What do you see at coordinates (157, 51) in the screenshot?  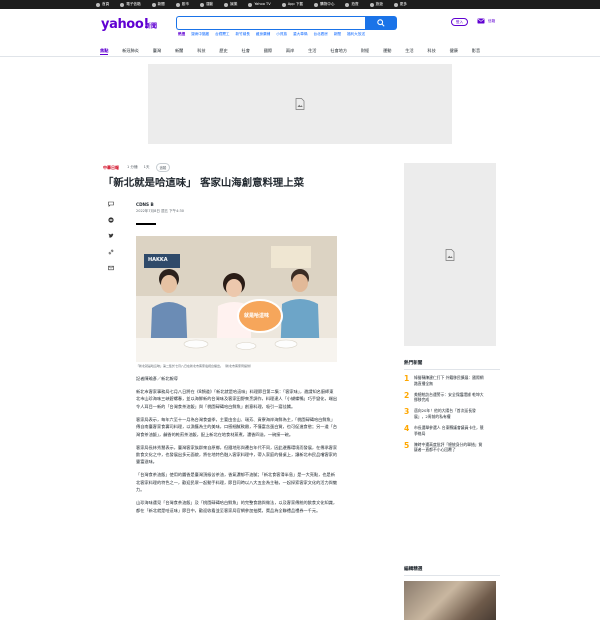 I see `nav-tab: 臺灣` at bounding box center [157, 51].